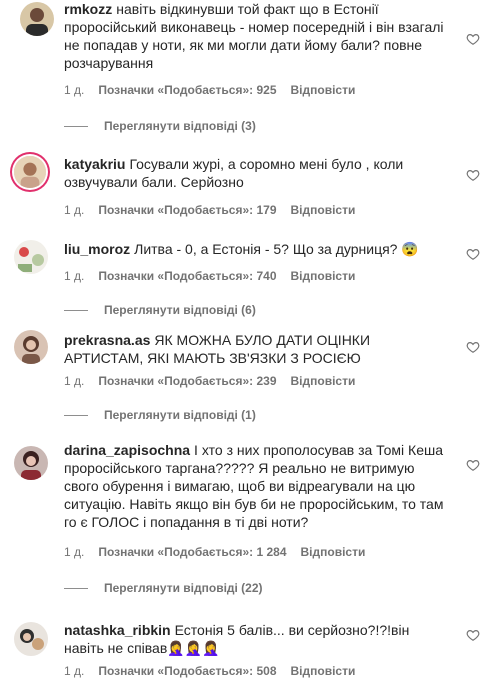 This screenshot has height=693, width=494. Describe the element at coordinates (97, 249) in the screenshot. I see `comment-username: liu_moroz` at that location.